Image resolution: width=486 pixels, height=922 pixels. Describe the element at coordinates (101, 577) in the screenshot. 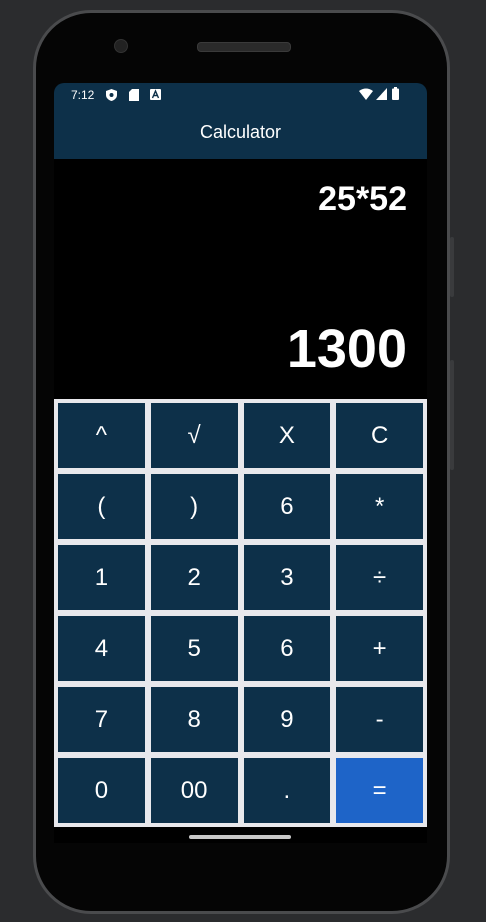

I see `digit-1-key: 1` at that location.